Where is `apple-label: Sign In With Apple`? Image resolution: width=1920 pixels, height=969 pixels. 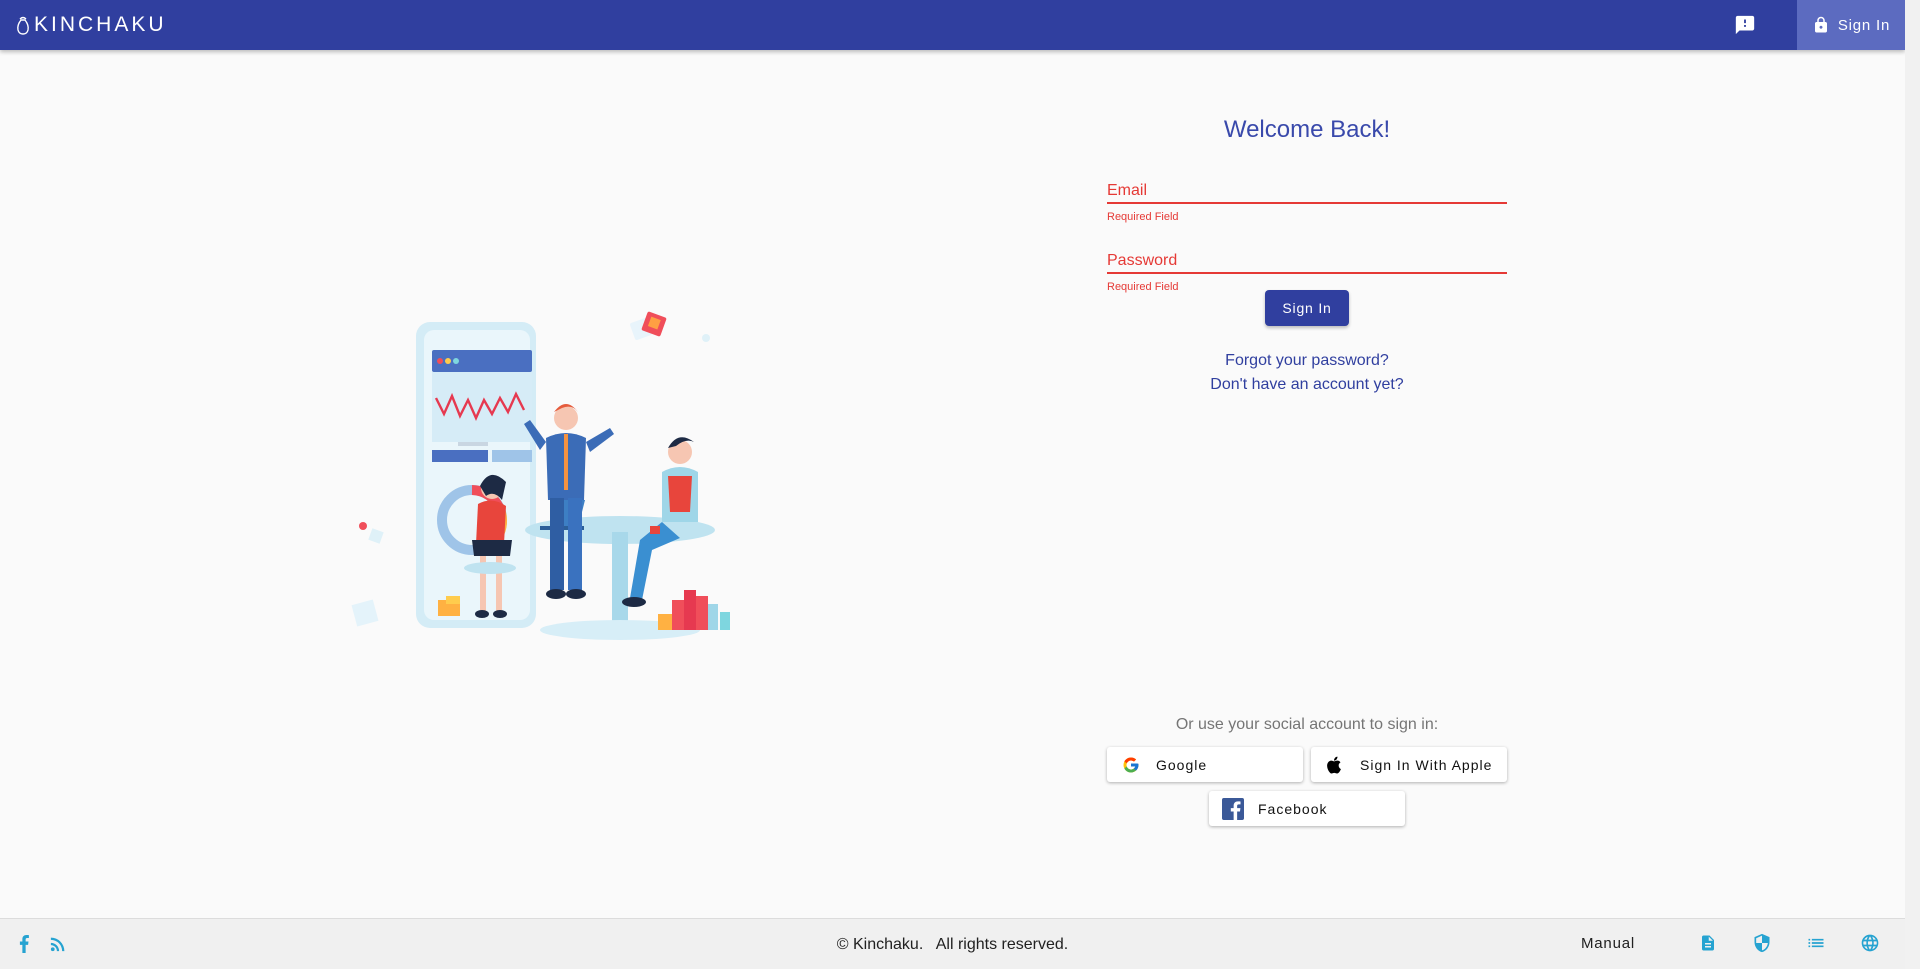 apple-label: Sign In With Apple is located at coordinates (1426, 764).